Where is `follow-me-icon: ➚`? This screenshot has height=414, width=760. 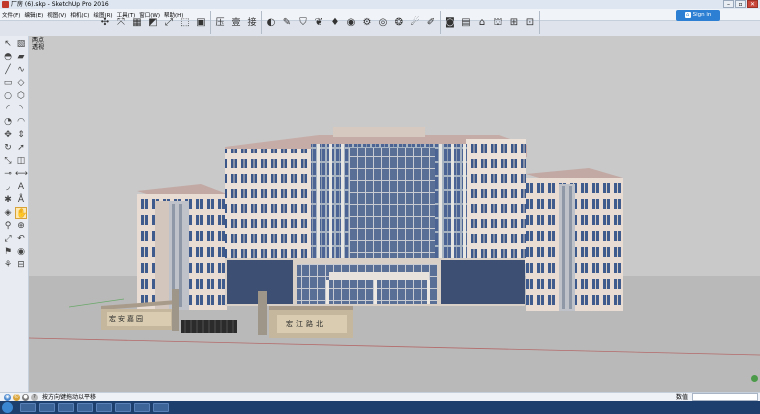 follow-me-icon: ➚ is located at coordinates (21, 148).